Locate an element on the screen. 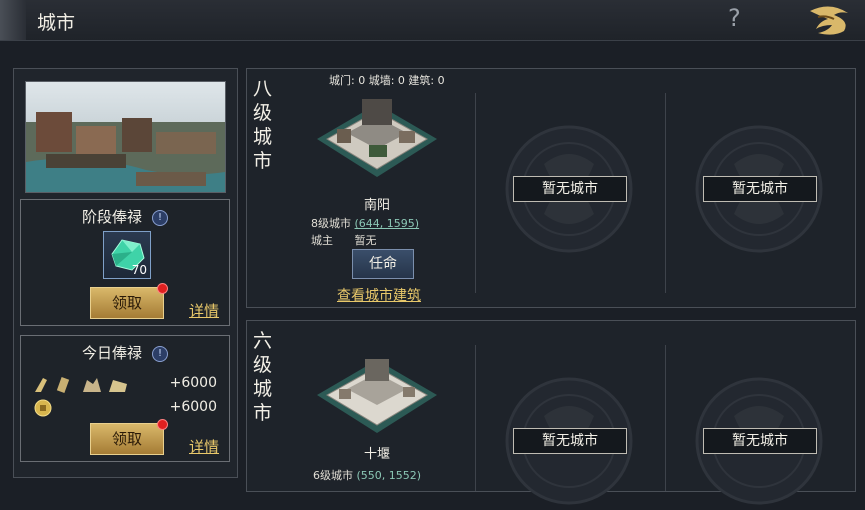 The width and height of the screenshot is (865, 510). back-dragon-icon is located at coordinates (829, 20).